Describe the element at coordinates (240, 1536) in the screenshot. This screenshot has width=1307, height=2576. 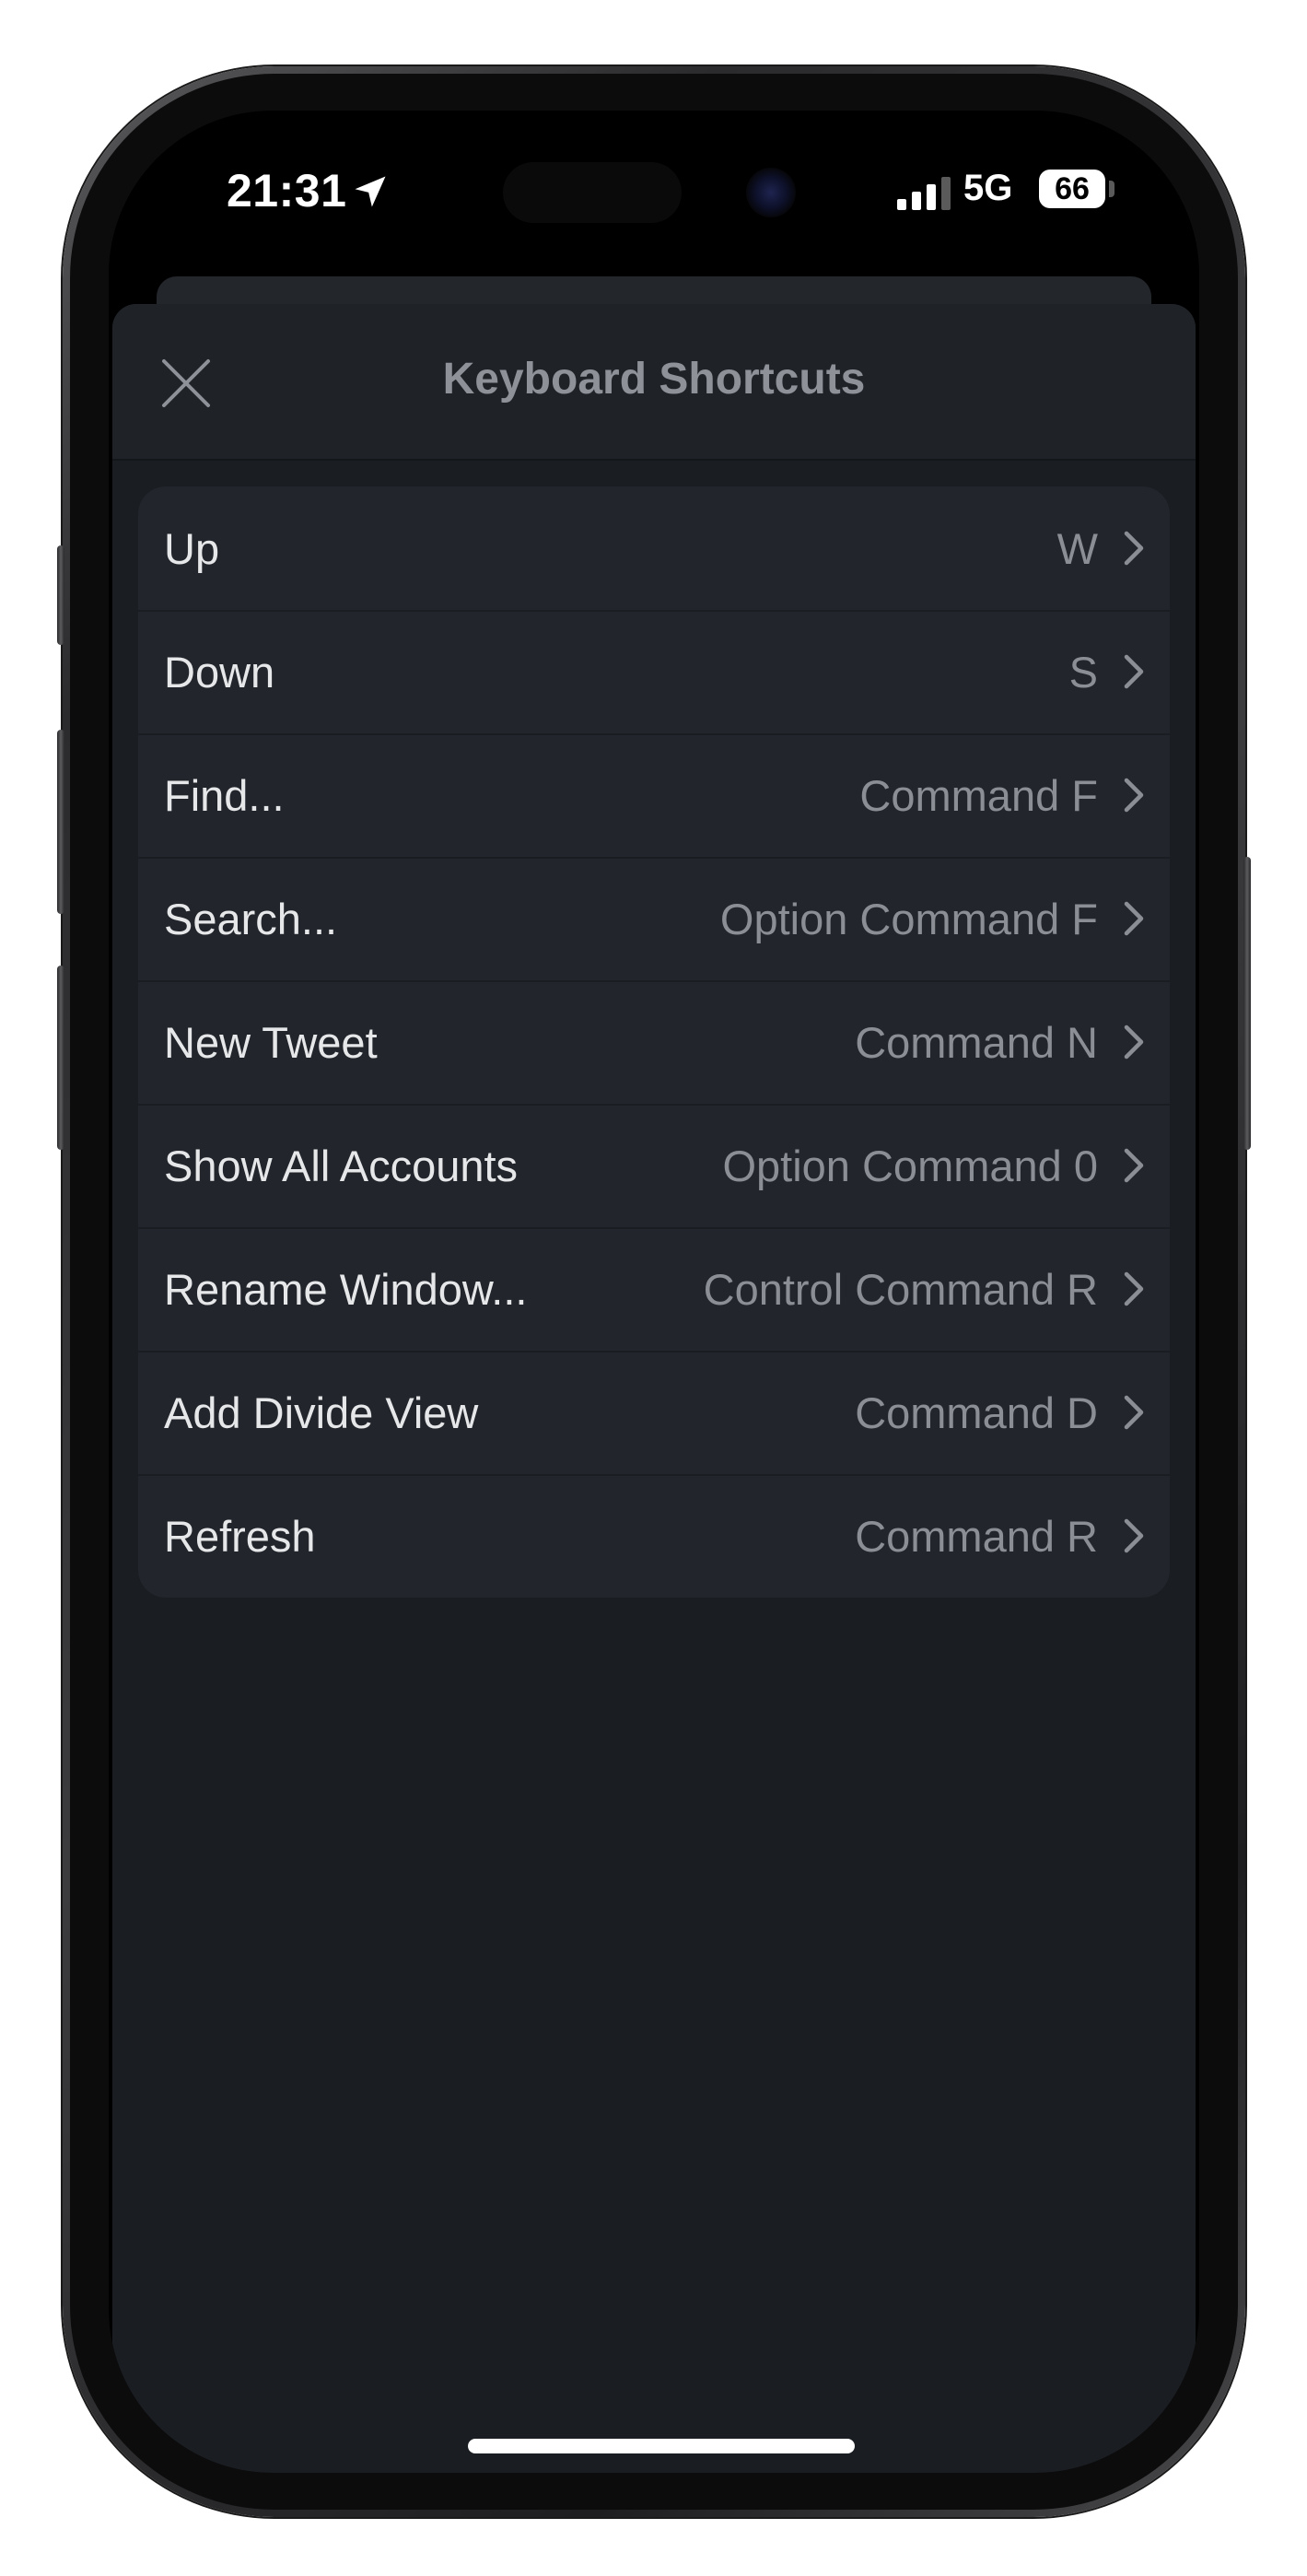
I see `shortcut-label: Refresh` at that location.